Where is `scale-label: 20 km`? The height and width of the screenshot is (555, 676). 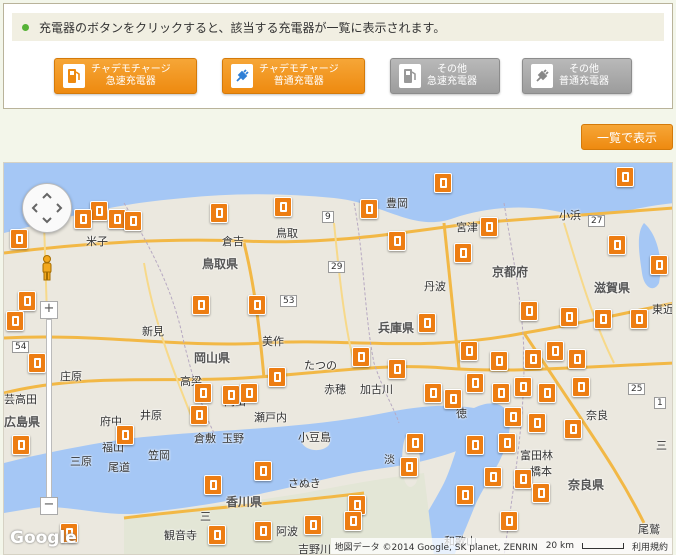 scale-label: 20 km is located at coordinates (559, 546).